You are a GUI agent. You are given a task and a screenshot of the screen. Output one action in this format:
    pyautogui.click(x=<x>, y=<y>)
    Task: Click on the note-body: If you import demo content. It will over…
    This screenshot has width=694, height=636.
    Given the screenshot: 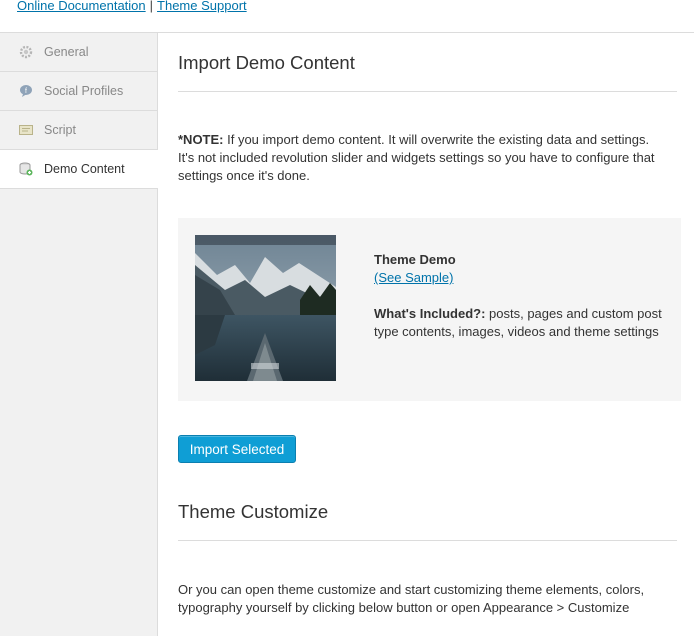 What is the action you would take?
    pyautogui.click(x=416, y=157)
    